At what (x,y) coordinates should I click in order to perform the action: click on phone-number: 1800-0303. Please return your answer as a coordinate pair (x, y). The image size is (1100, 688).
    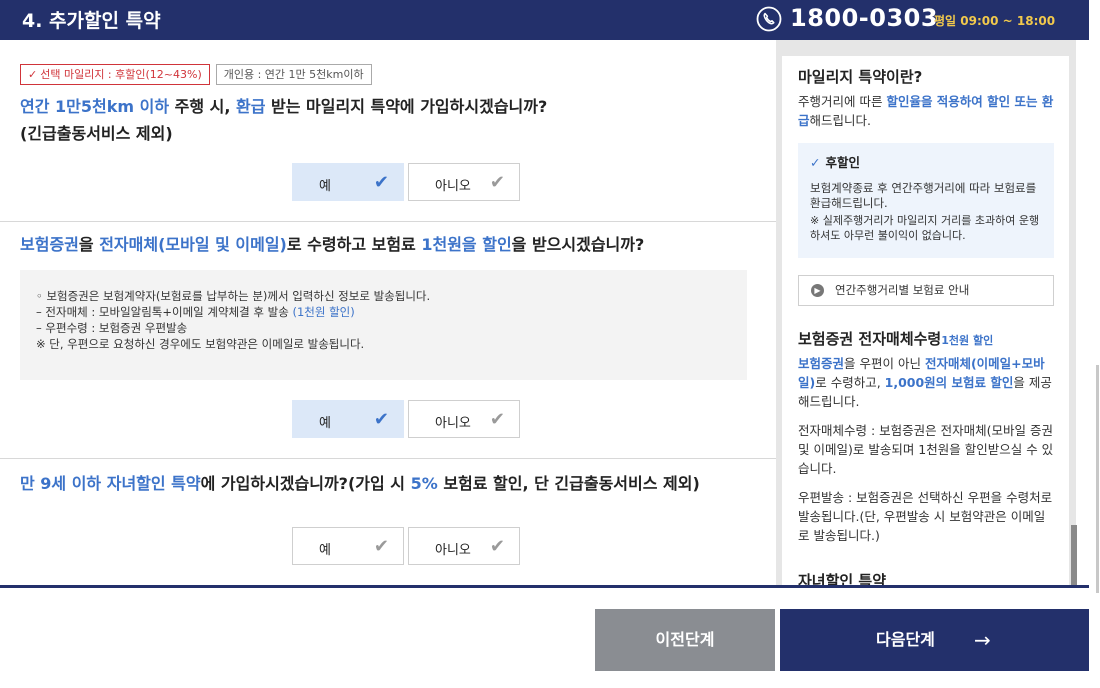
    Looking at the image, I should click on (864, 18).